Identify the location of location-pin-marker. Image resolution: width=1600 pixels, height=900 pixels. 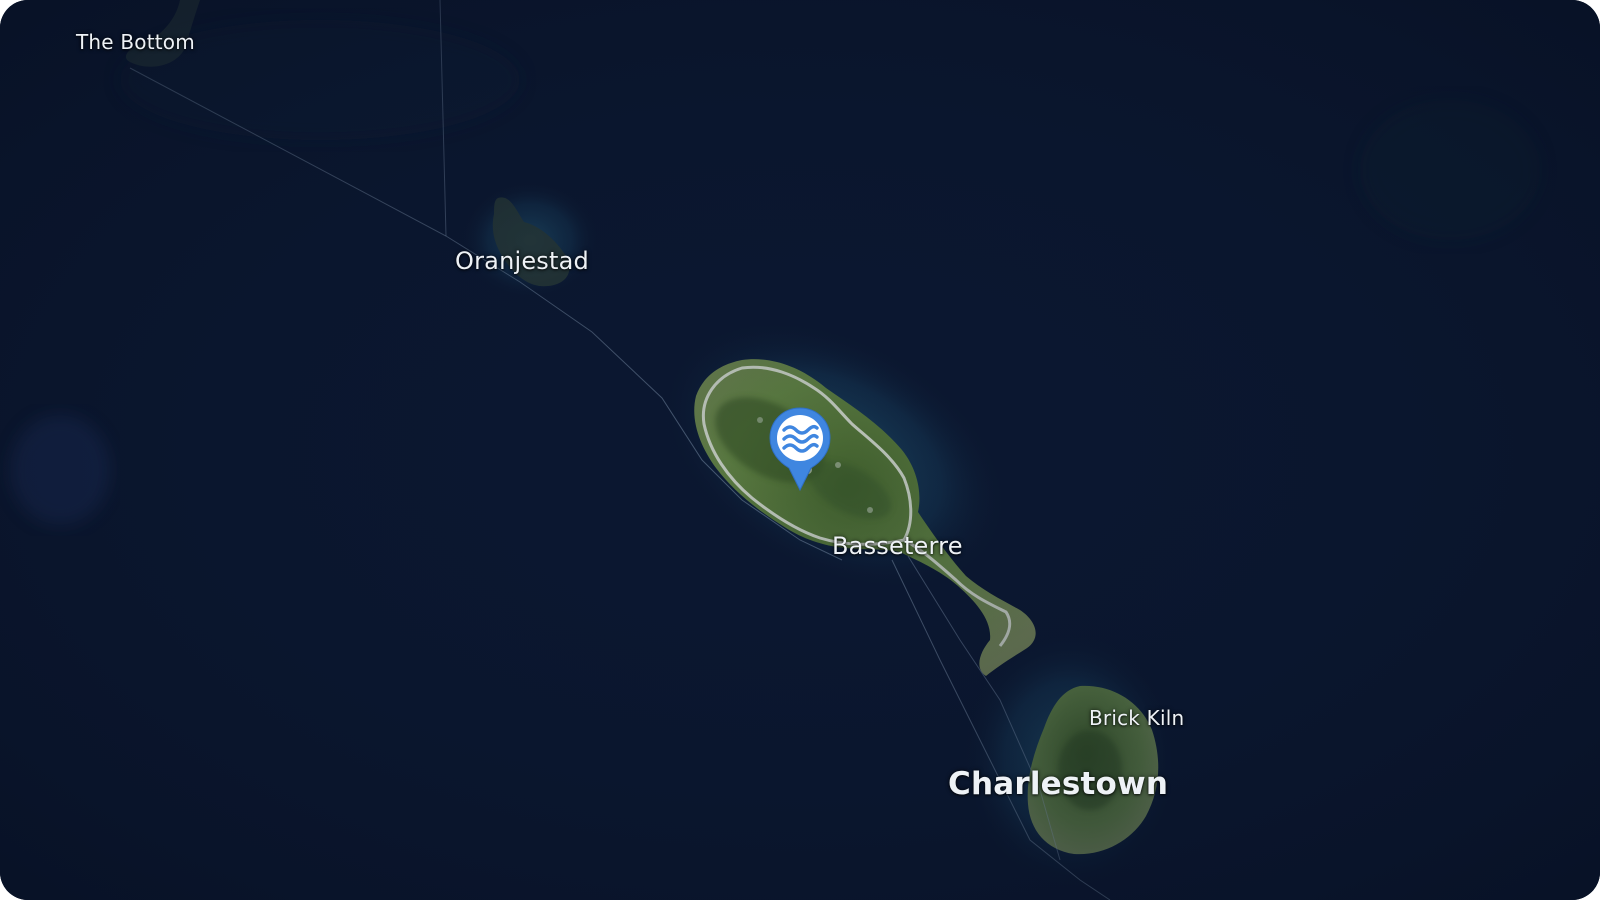
(800, 449).